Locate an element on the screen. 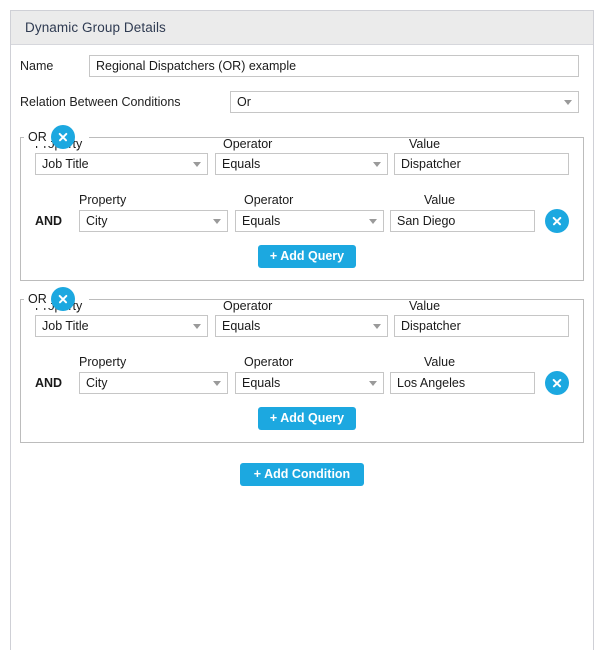  relation-row: Relation Between Conditions Or is located at coordinates (302, 102).